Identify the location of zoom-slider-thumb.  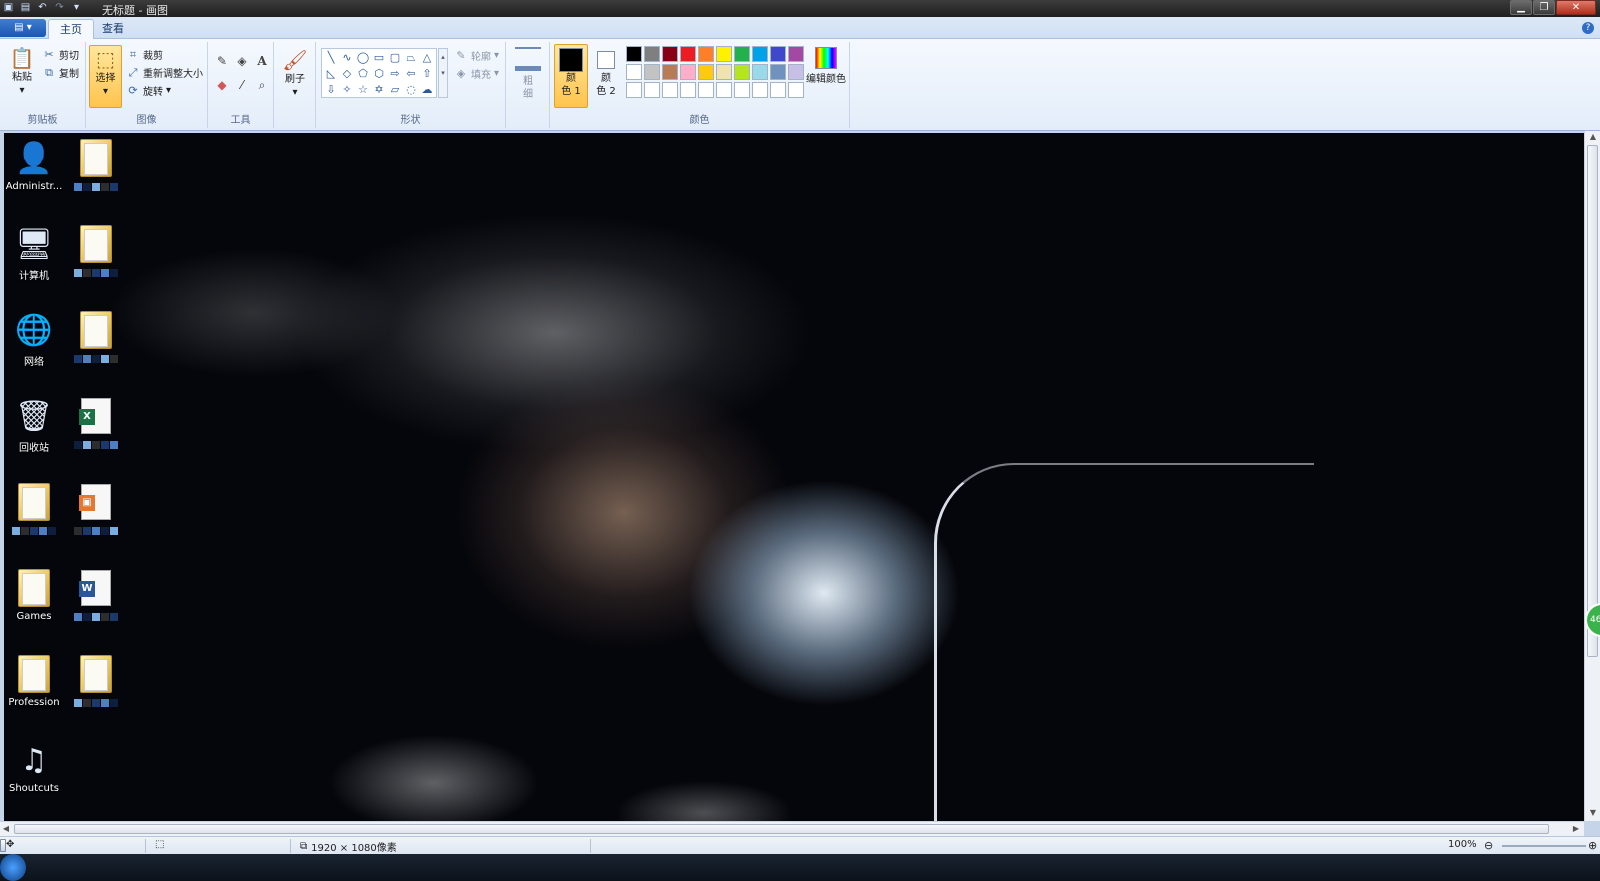
(3, 845).